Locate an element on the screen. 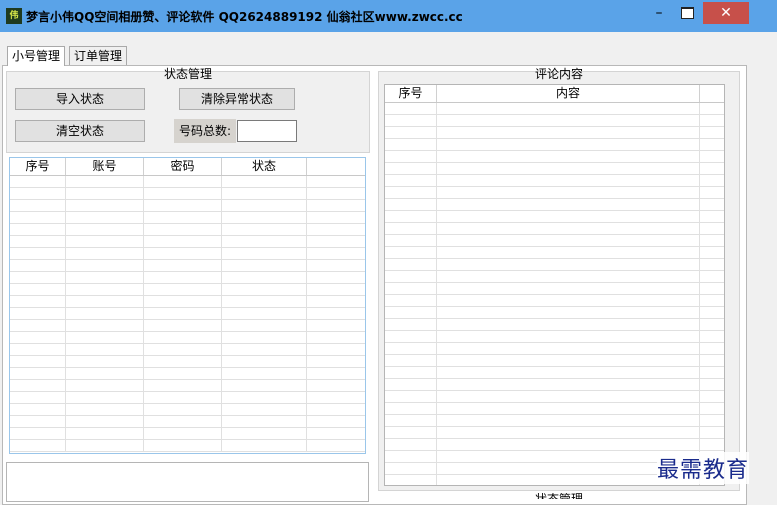  clear-status-button: 清空状态 is located at coordinates (80, 131).